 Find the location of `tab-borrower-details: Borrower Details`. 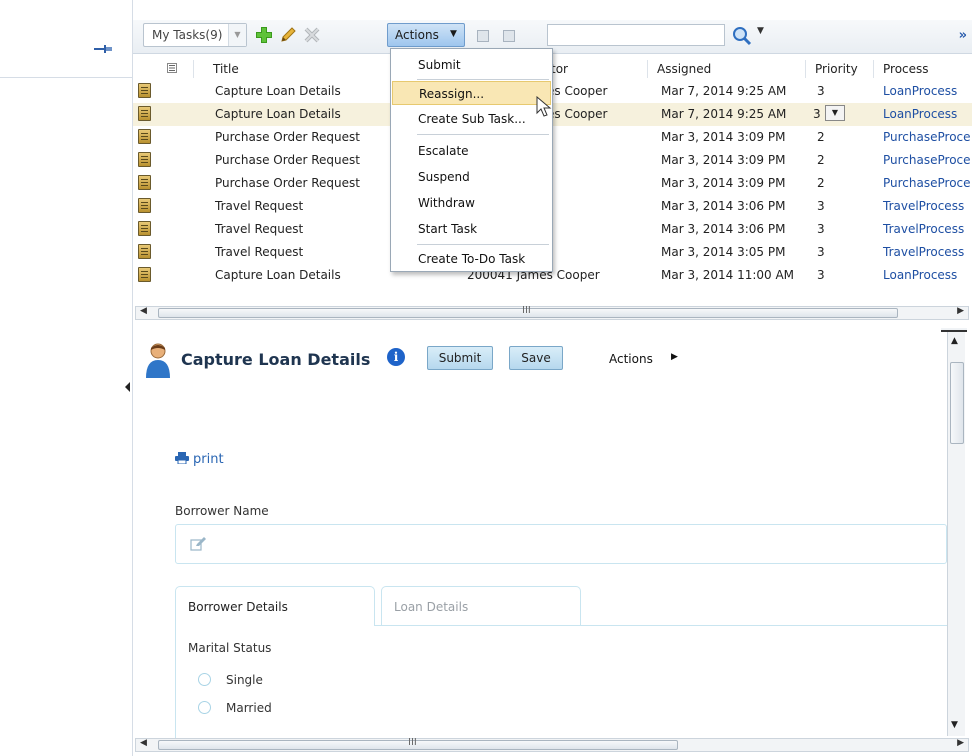

tab-borrower-details: Borrower Details is located at coordinates (275, 606).